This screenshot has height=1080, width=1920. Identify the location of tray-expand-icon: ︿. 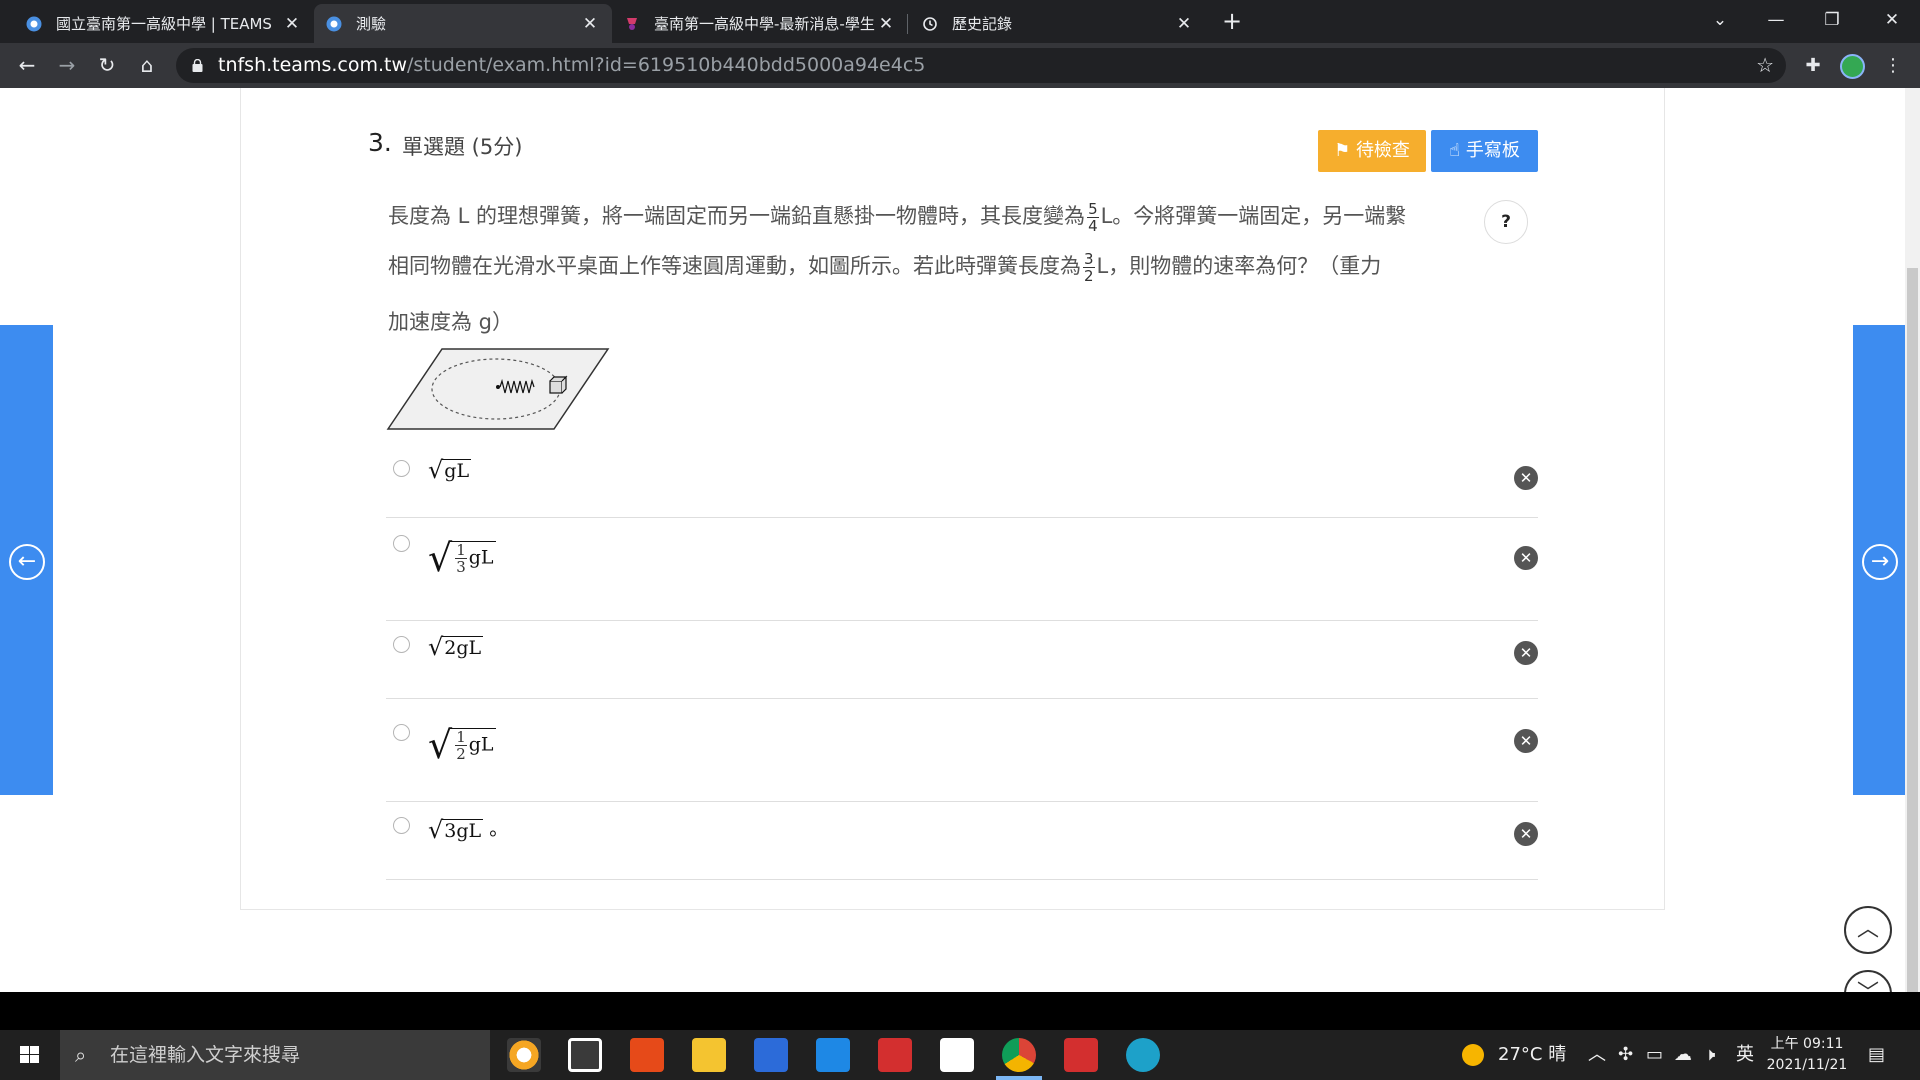
(1597, 1055).